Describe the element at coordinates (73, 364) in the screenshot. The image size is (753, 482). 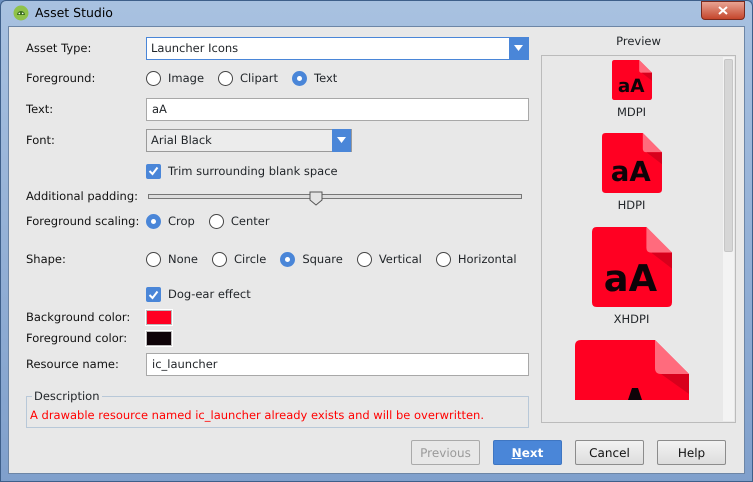
I see `field-label: Resource name:` at that location.